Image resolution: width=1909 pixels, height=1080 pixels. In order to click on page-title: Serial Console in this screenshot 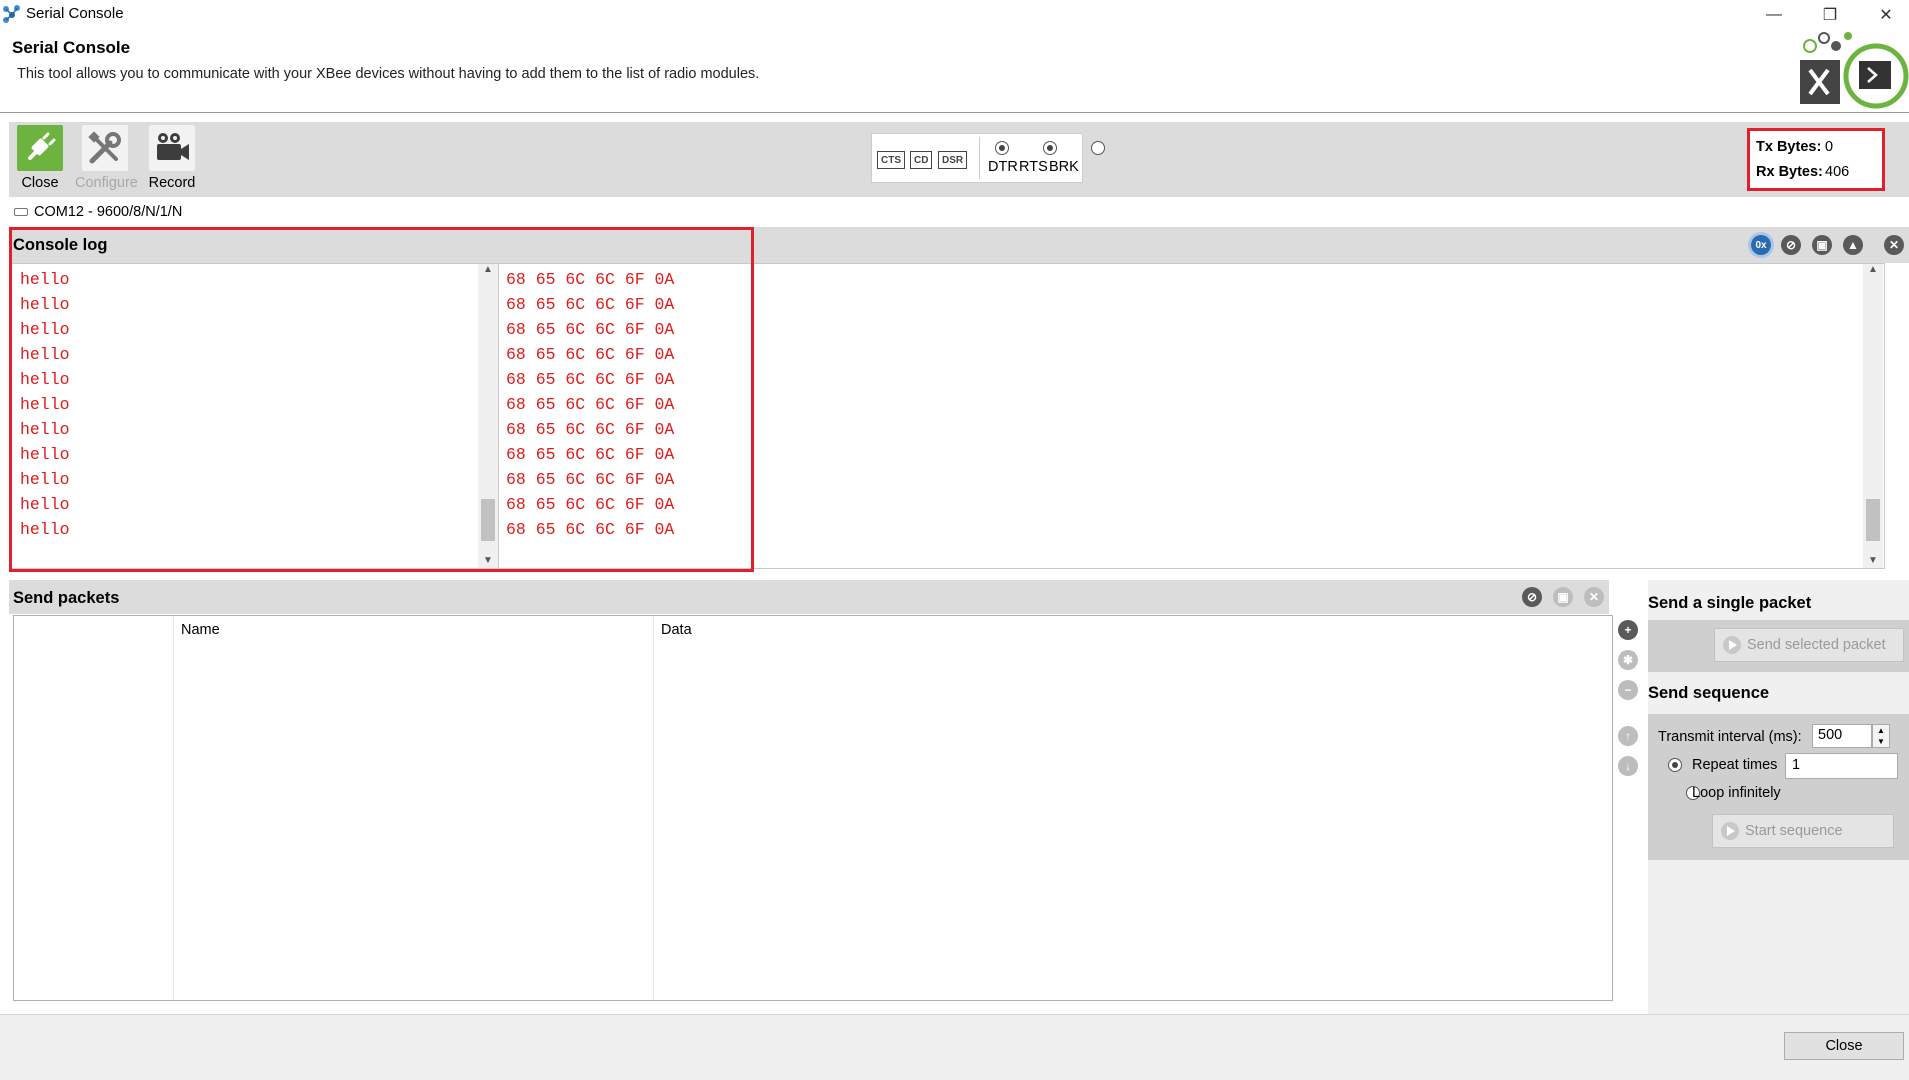, I will do `click(71, 47)`.